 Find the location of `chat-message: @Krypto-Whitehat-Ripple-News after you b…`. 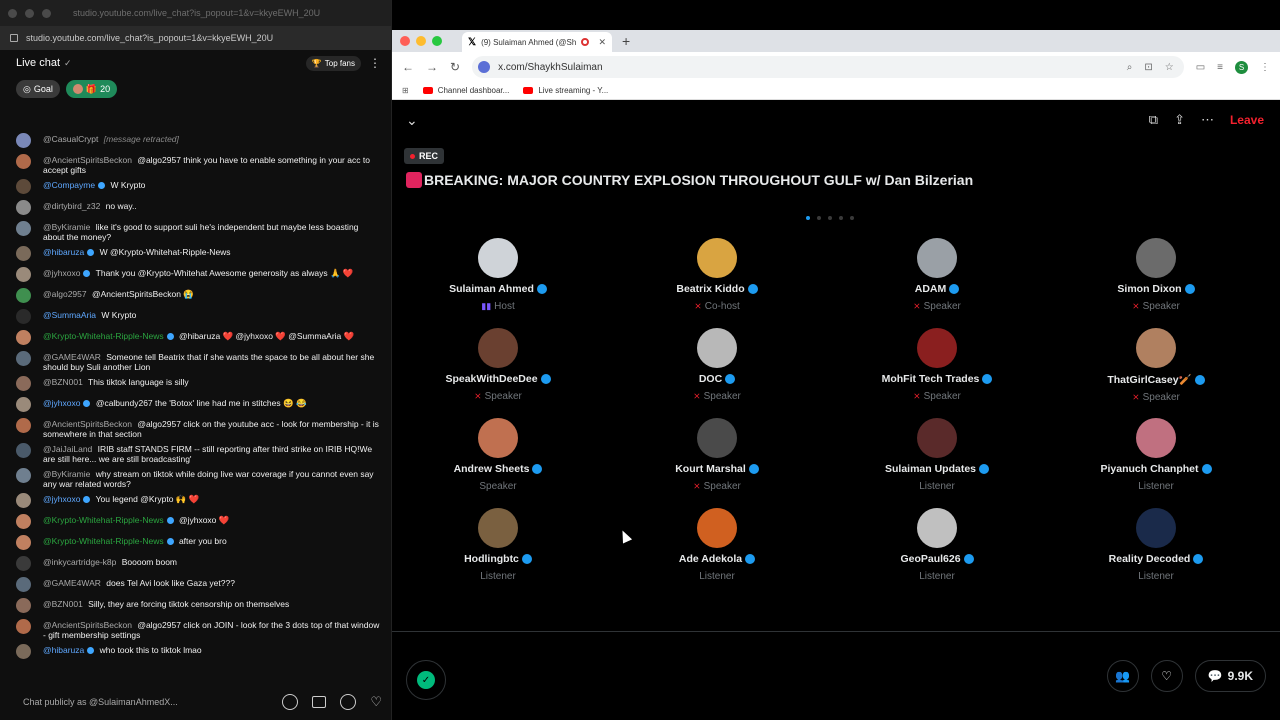

chat-message: @Krypto-Whitehat-Ripple-News after you b… is located at coordinates (196, 542).